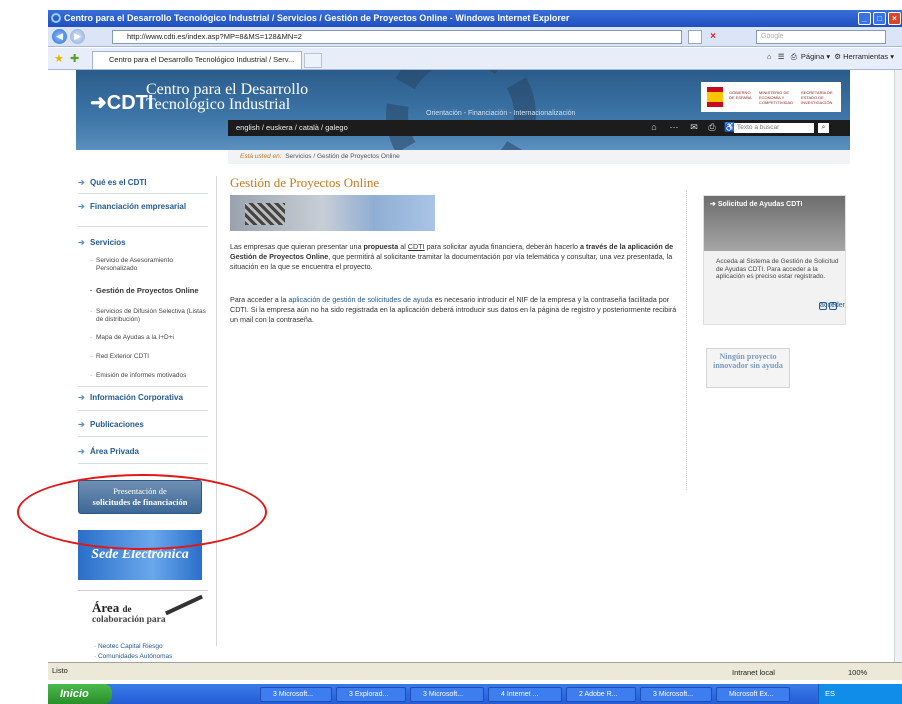 The width and height of the screenshot is (902, 704). Describe the element at coordinates (141, 242) in the screenshot. I see `nav-servicios: ➔ Servicios` at that location.